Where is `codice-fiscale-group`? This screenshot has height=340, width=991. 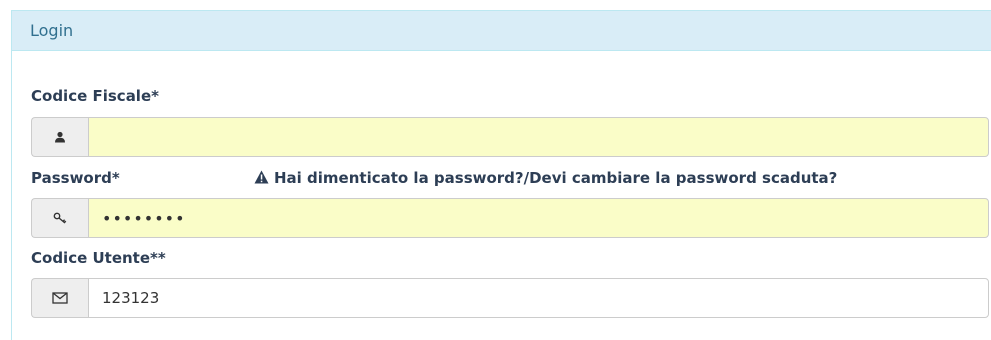 codice-fiscale-group is located at coordinates (510, 137).